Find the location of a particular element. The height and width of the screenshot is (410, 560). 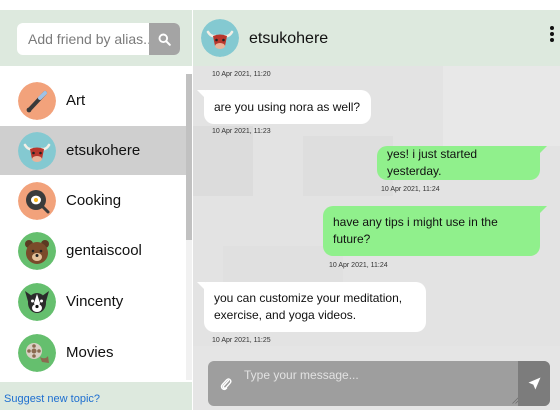

friend-item-etsukohere: etsukohere is located at coordinates (93, 150).